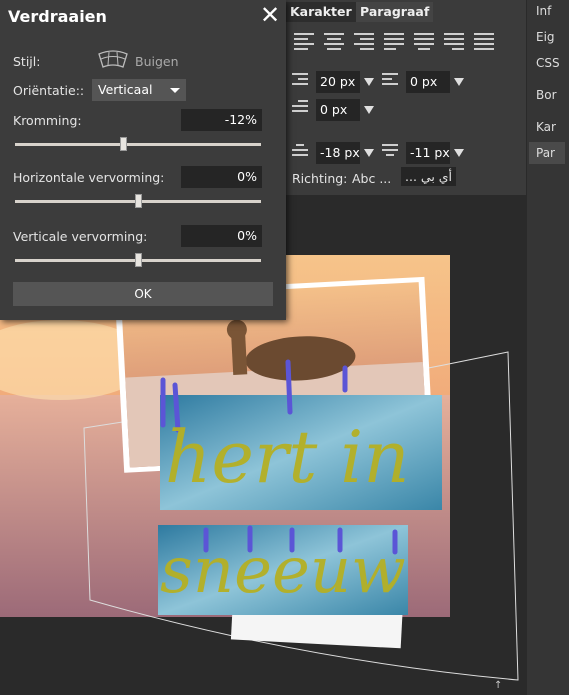 The image size is (569, 695). I want to click on horizontal-distortion-slider, so click(138, 201).